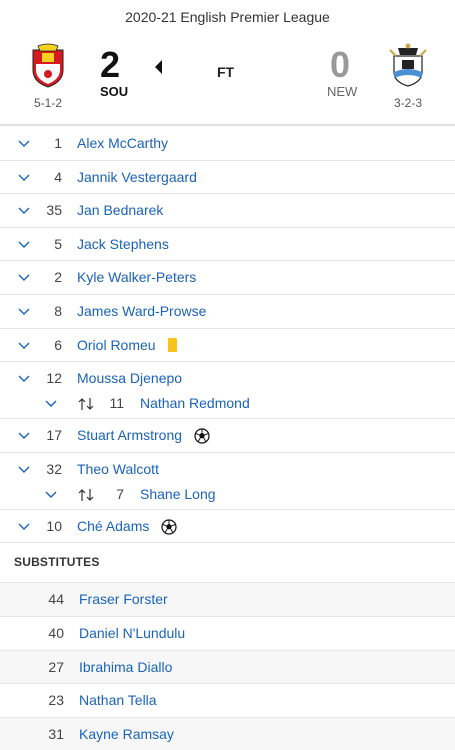  I want to click on player-name-link: Oriol Romeu, so click(116, 345).